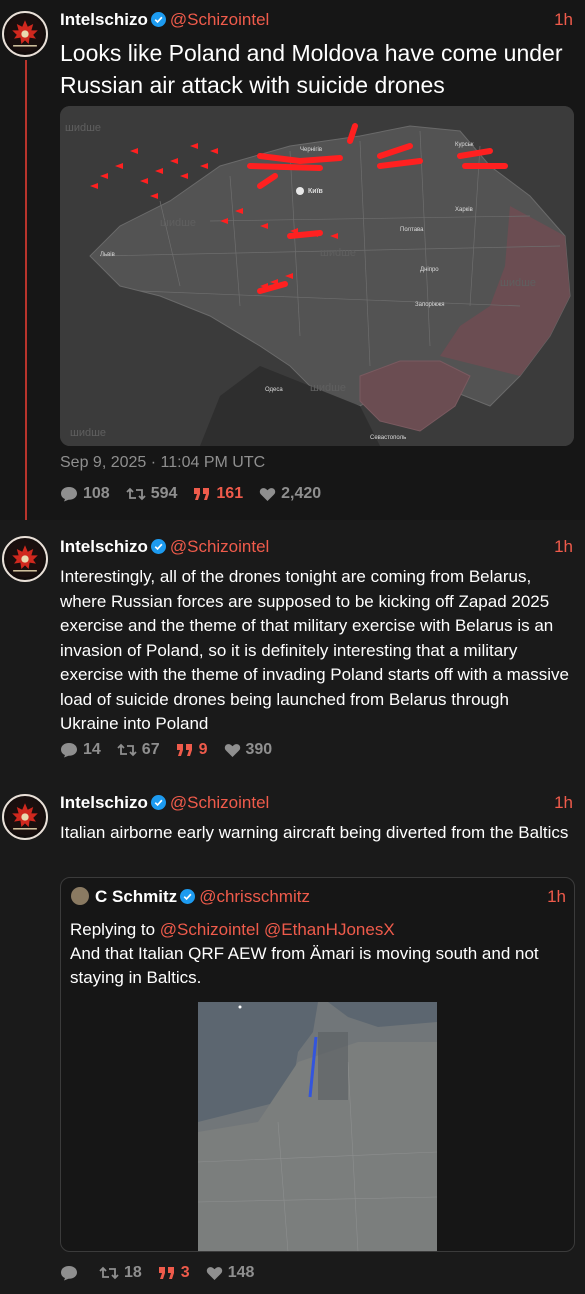 This screenshot has width=585, height=1294. I want to click on quote-count: 3, so click(185, 1272).